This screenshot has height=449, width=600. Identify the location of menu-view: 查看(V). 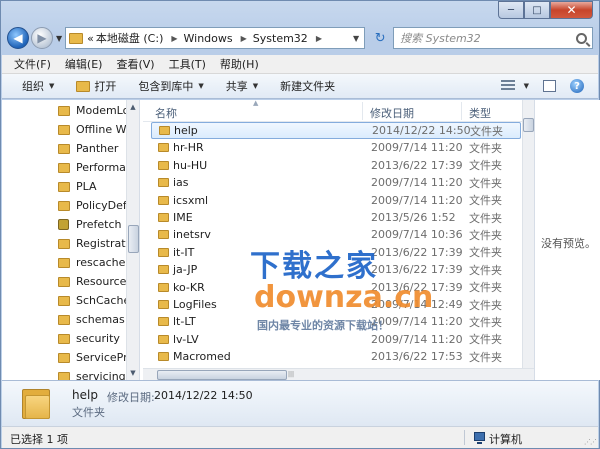
(135, 64).